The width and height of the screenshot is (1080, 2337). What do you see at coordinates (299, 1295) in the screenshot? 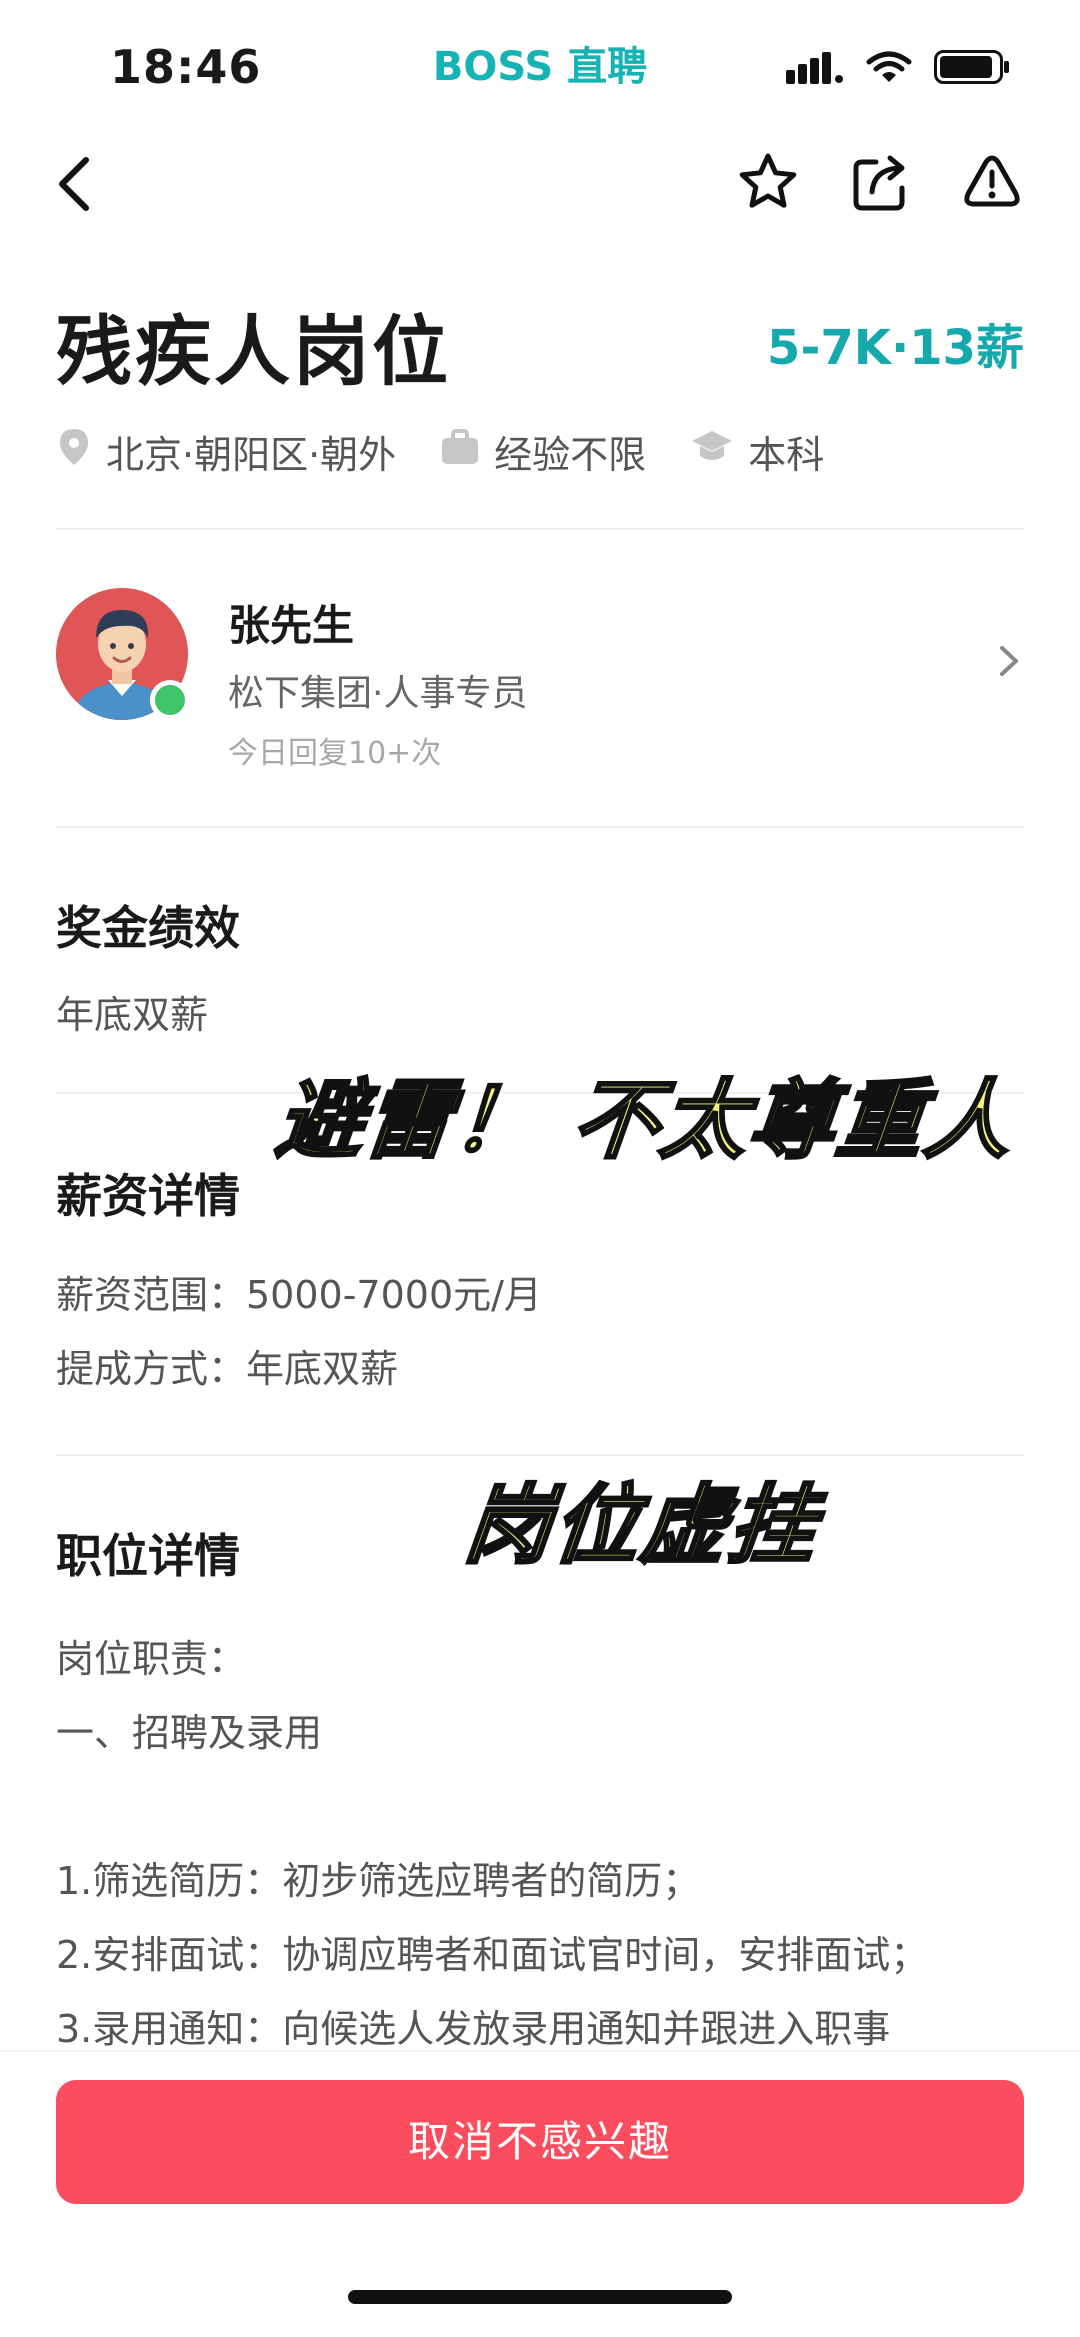
I see `salary-line: 薪资范围：5000-7000元/月` at bounding box center [299, 1295].